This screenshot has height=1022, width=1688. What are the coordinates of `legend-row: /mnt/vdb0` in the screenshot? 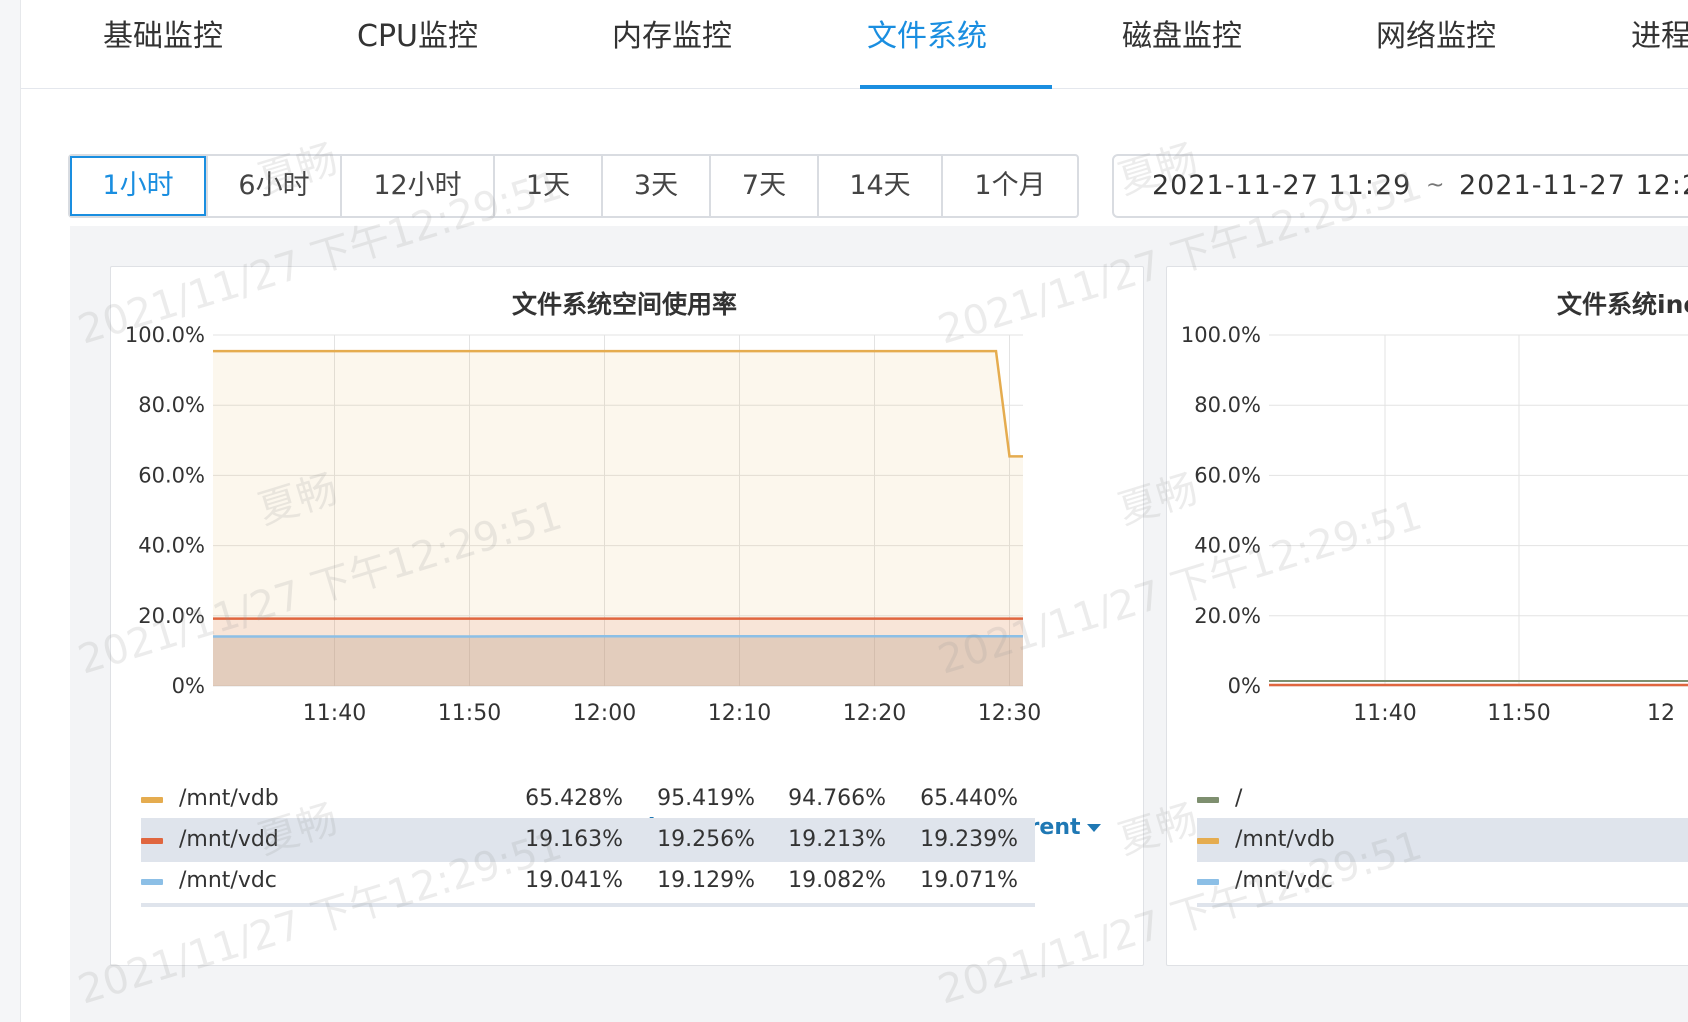 It's located at (1442, 840).